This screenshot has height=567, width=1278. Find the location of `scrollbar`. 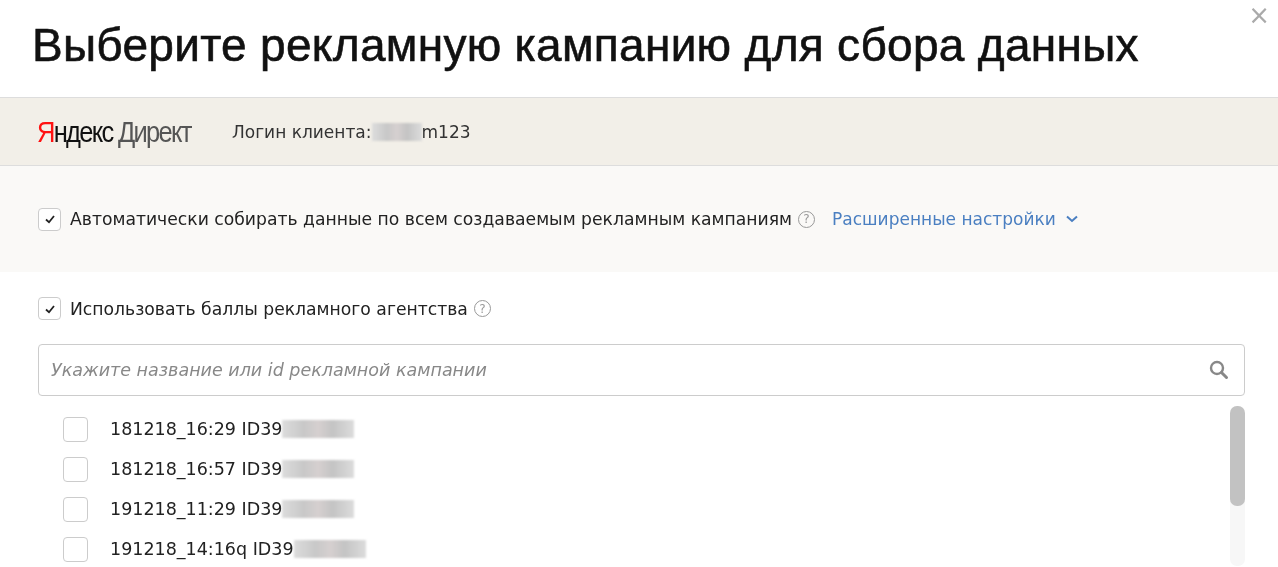

scrollbar is located at coordinates (1237, 486).